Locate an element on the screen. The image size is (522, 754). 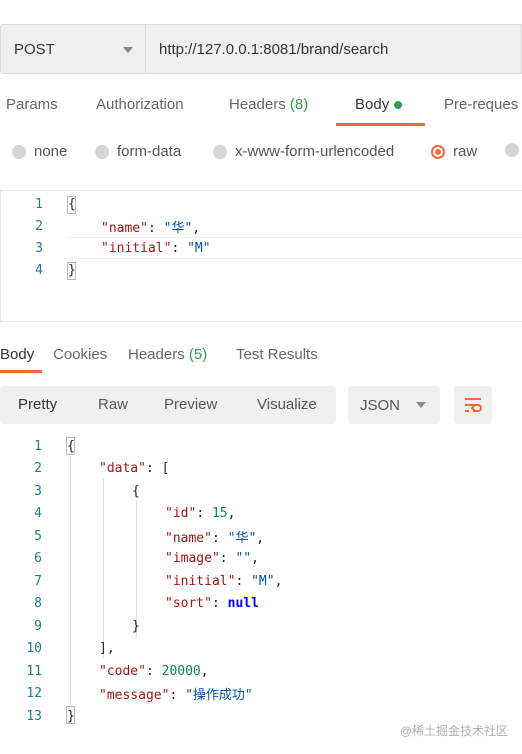
tab-response-body: Body is located at coordinates (17, 354).